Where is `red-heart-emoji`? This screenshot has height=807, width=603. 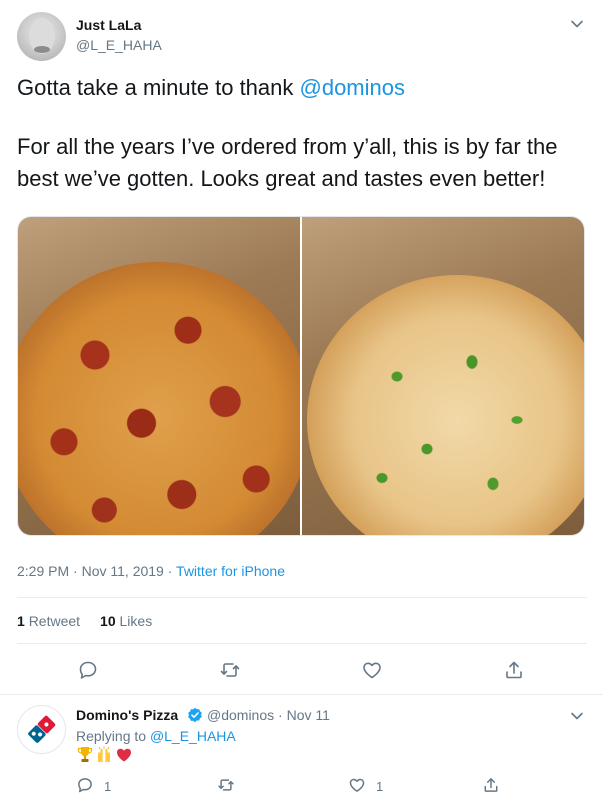 red-heart-emoji is located at coordinates (124, 755).